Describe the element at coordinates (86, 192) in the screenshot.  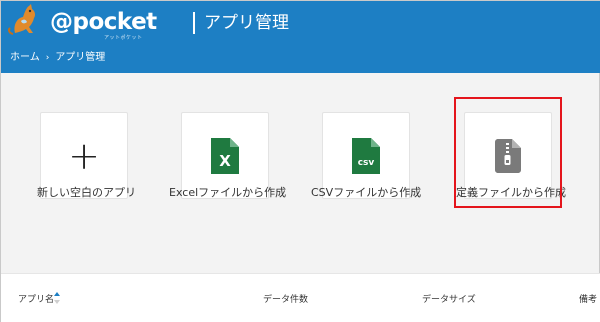
I see `new-blank-app-label: 新しい空白のアプリ` at that location.